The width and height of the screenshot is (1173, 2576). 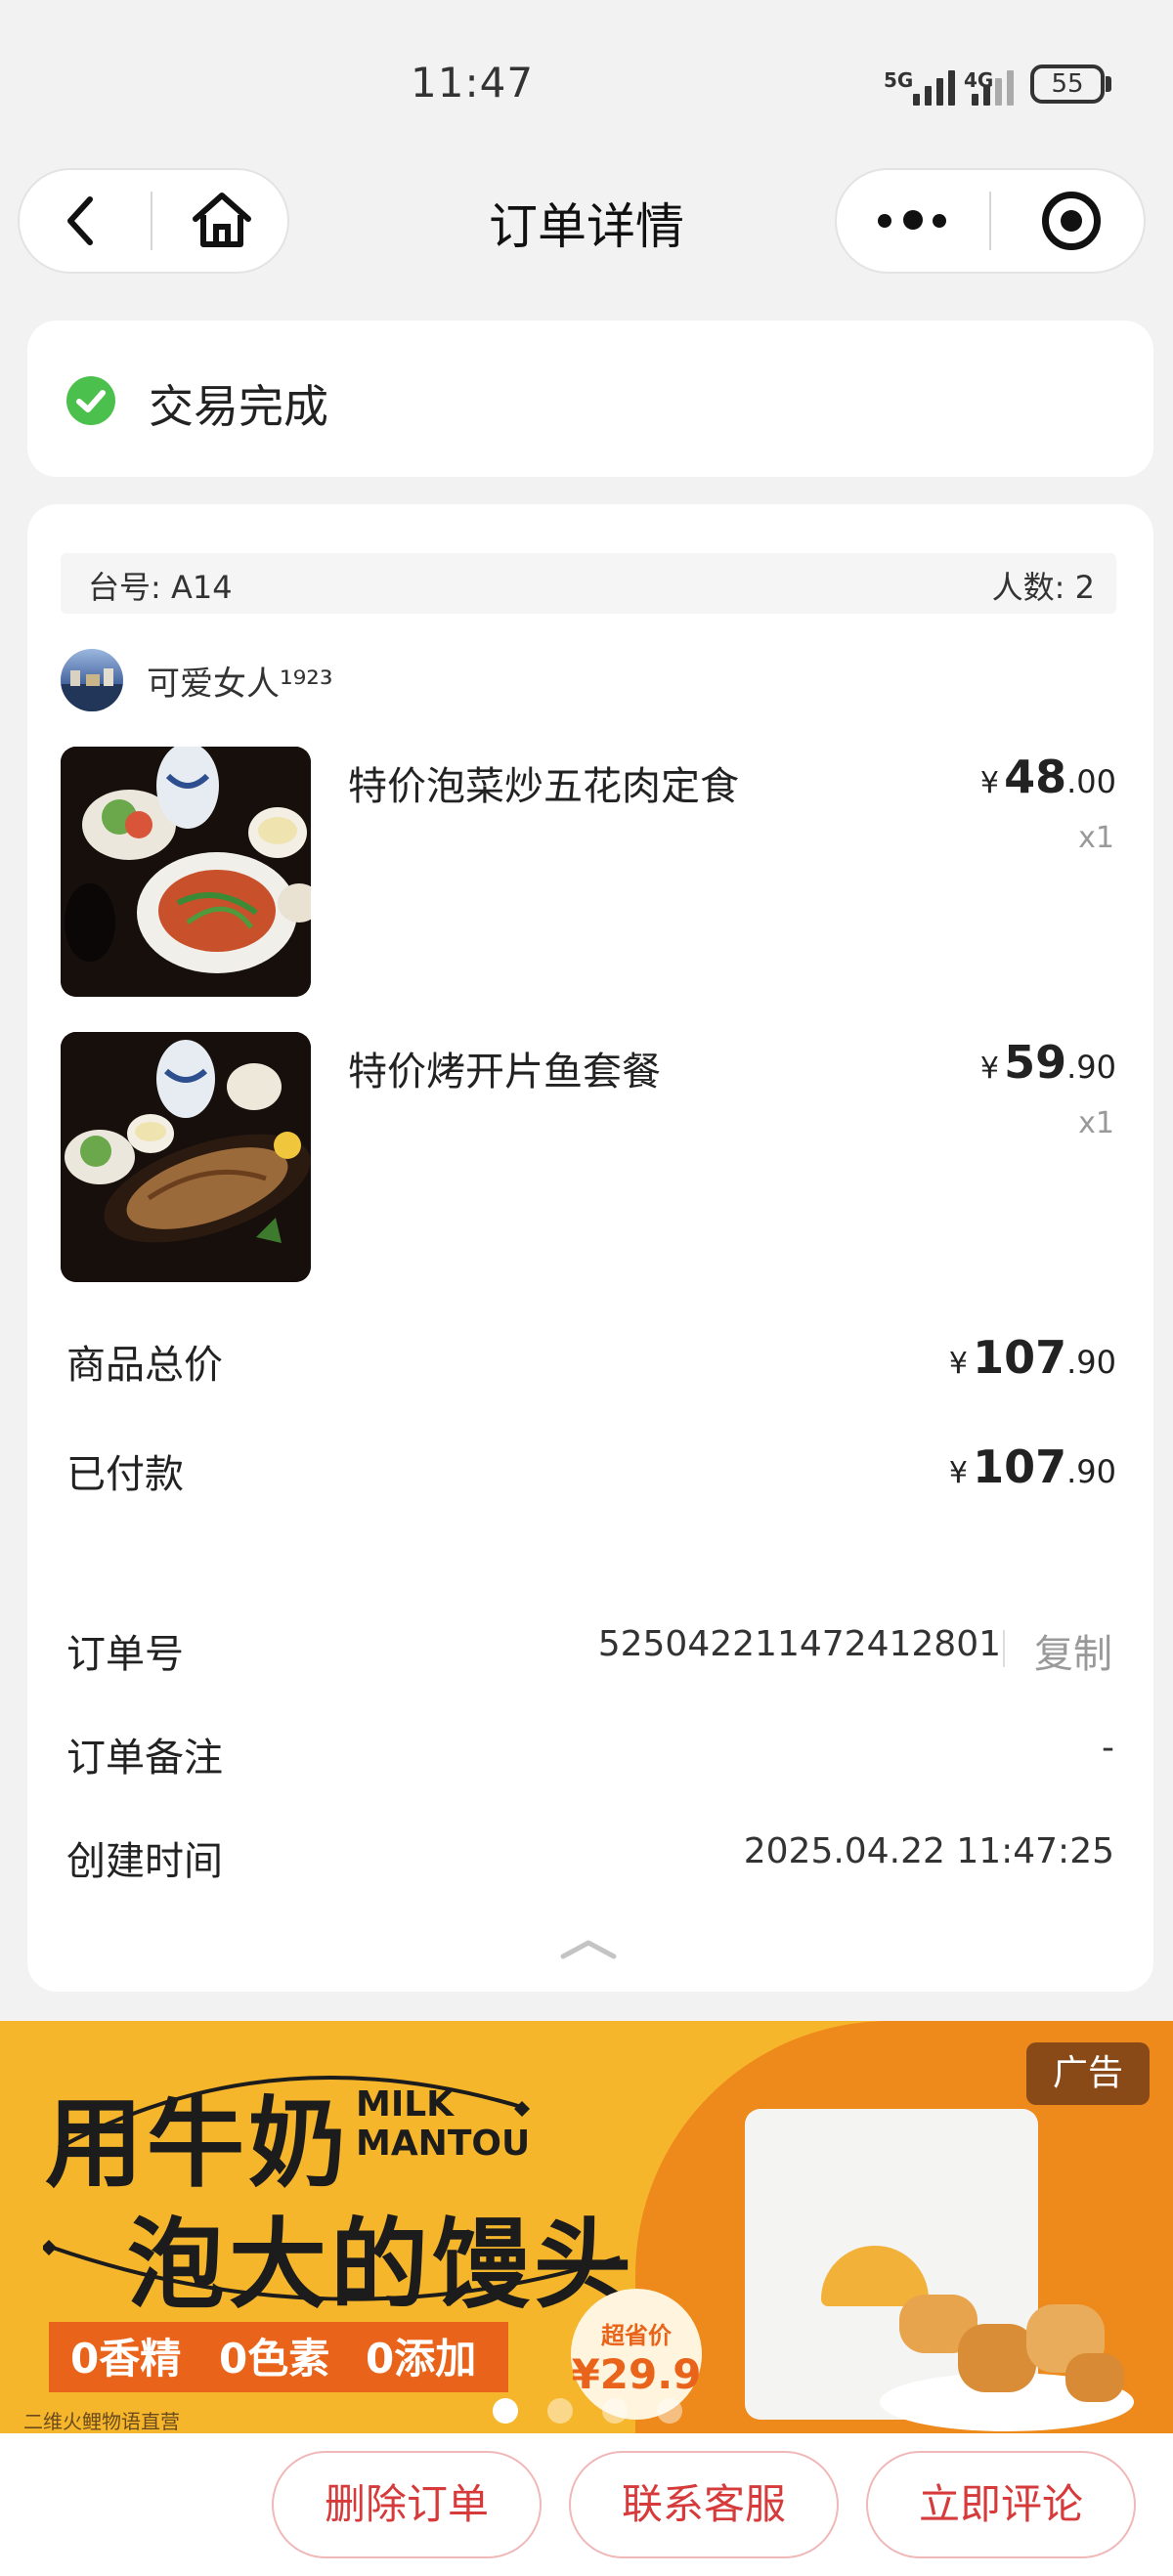 I want to click on total-price-value: ¥ 107.90, so click(x=1032, y=1357).